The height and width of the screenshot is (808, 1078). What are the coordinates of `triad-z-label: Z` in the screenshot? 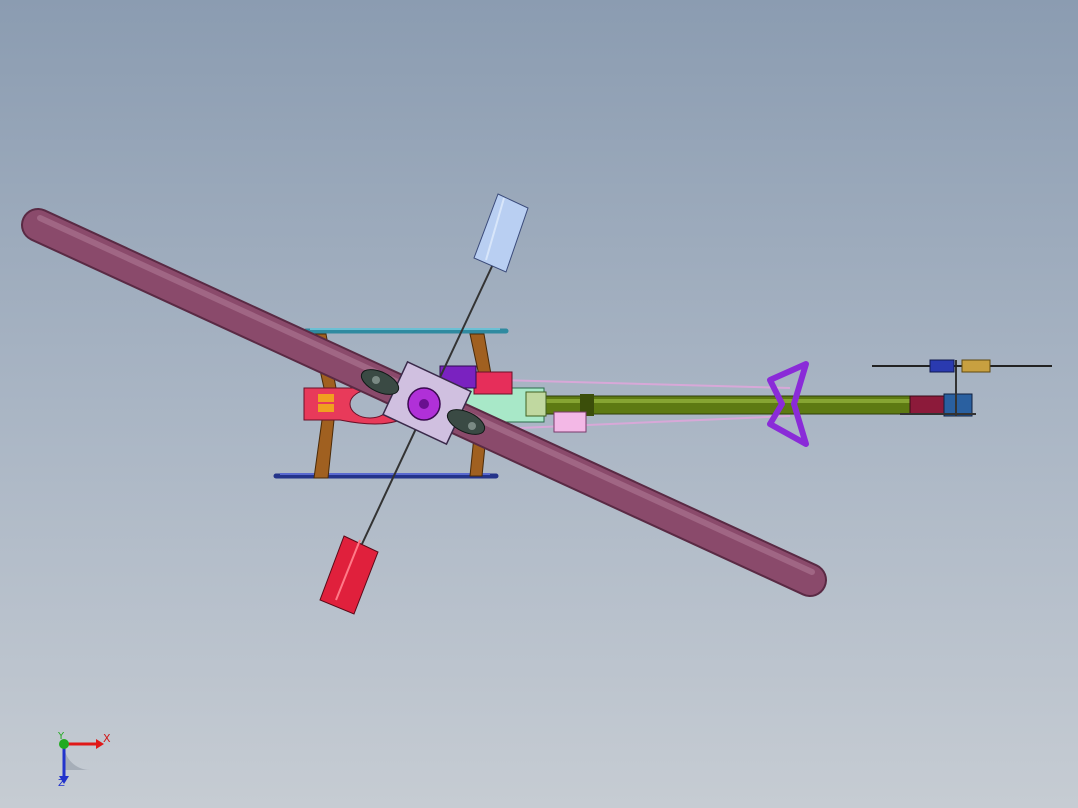 It's located at (61, 783).